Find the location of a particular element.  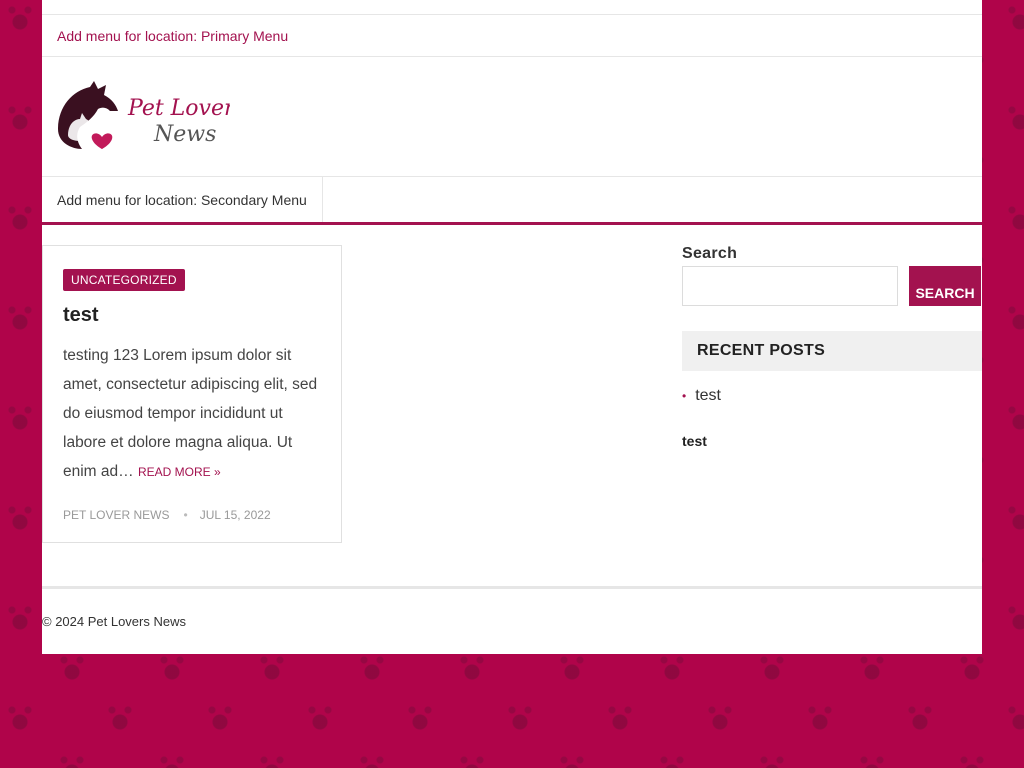

heart-icon is located at coordinates (102, 141).